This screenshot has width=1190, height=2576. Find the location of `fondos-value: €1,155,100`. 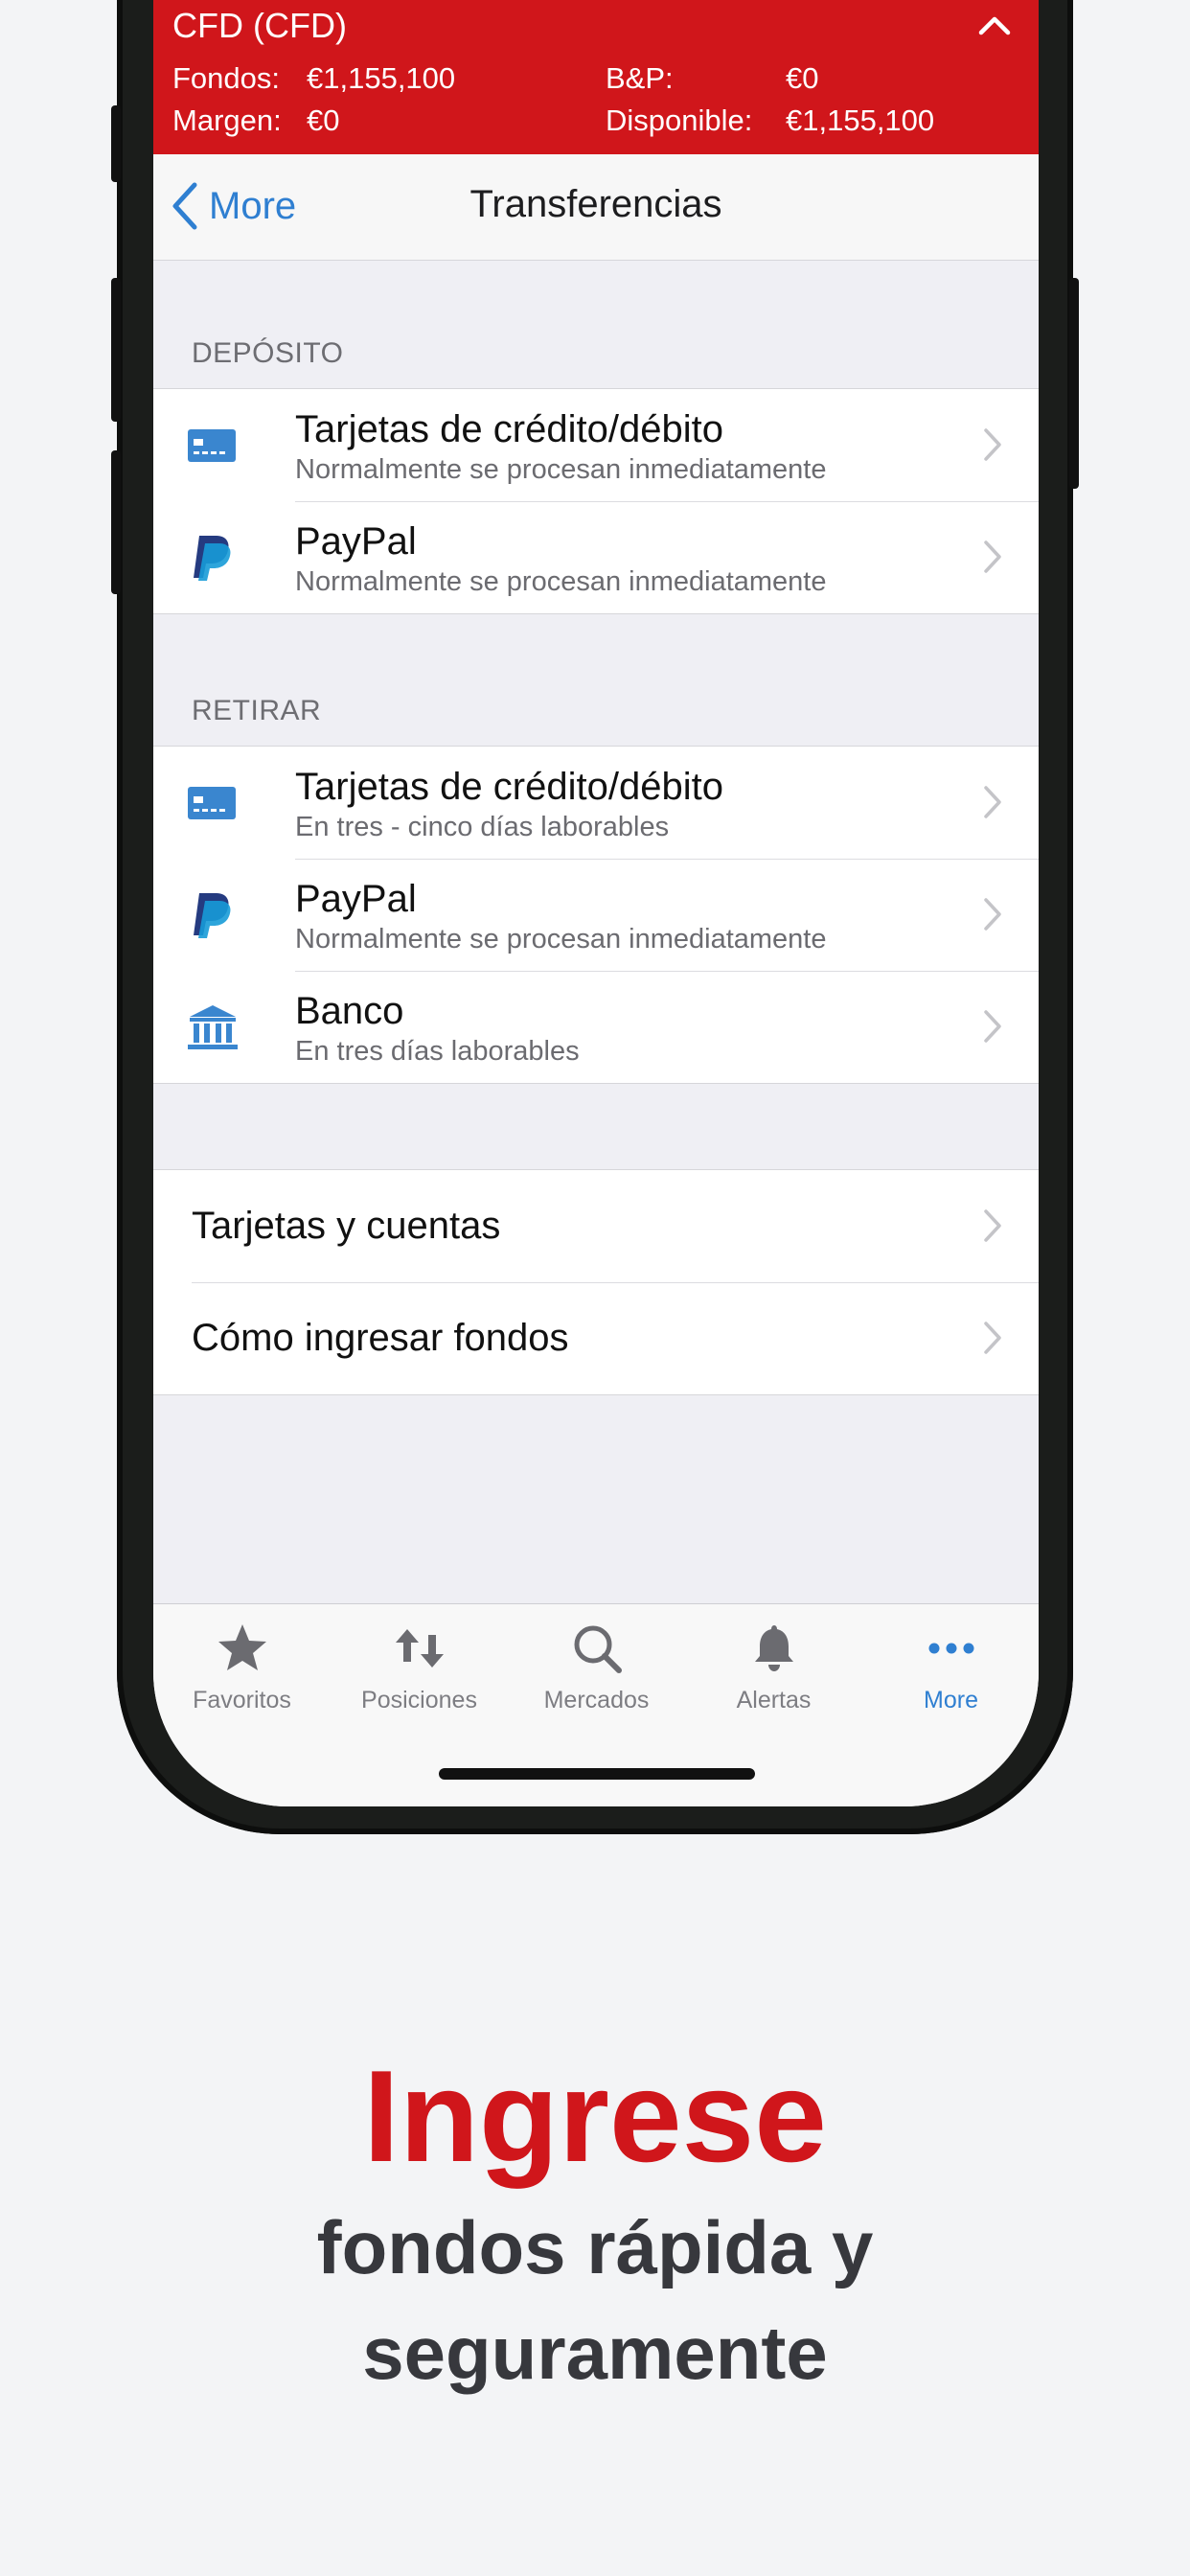

fondos-value: €1,155,100 is located at coordinates (382, 78).